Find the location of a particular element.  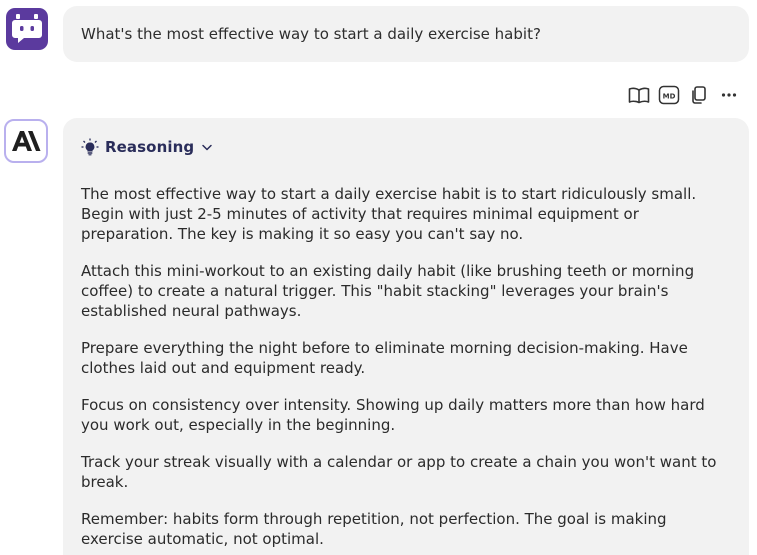

reasoning-toggle: Reasoning is located at coordinates (147, 147).